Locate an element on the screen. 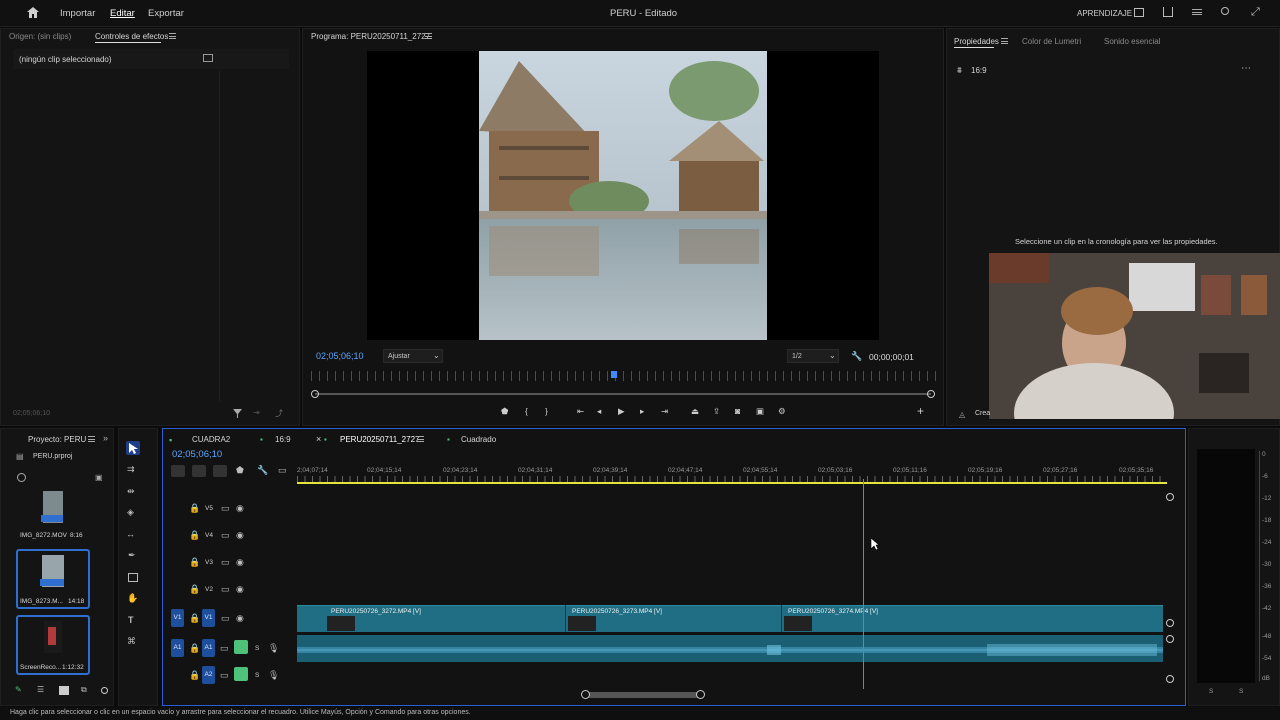 Image resolution: width=1280 pixels, height=720 pixels. link-icon is located at coordinates (199, 471).